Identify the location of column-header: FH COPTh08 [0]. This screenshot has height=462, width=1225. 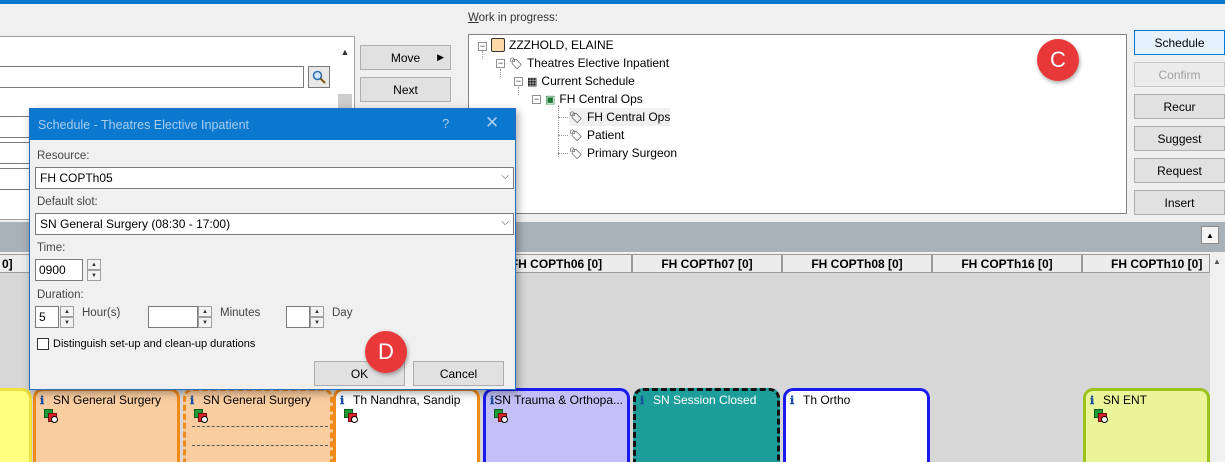
(857, 263).